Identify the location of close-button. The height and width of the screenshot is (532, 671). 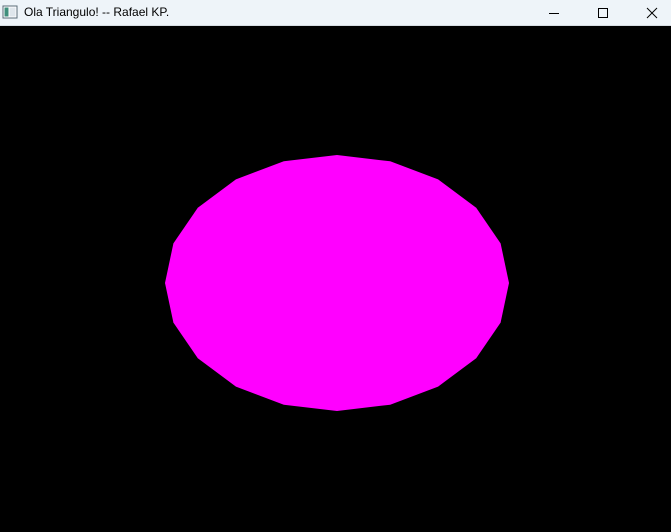
(650, 12).